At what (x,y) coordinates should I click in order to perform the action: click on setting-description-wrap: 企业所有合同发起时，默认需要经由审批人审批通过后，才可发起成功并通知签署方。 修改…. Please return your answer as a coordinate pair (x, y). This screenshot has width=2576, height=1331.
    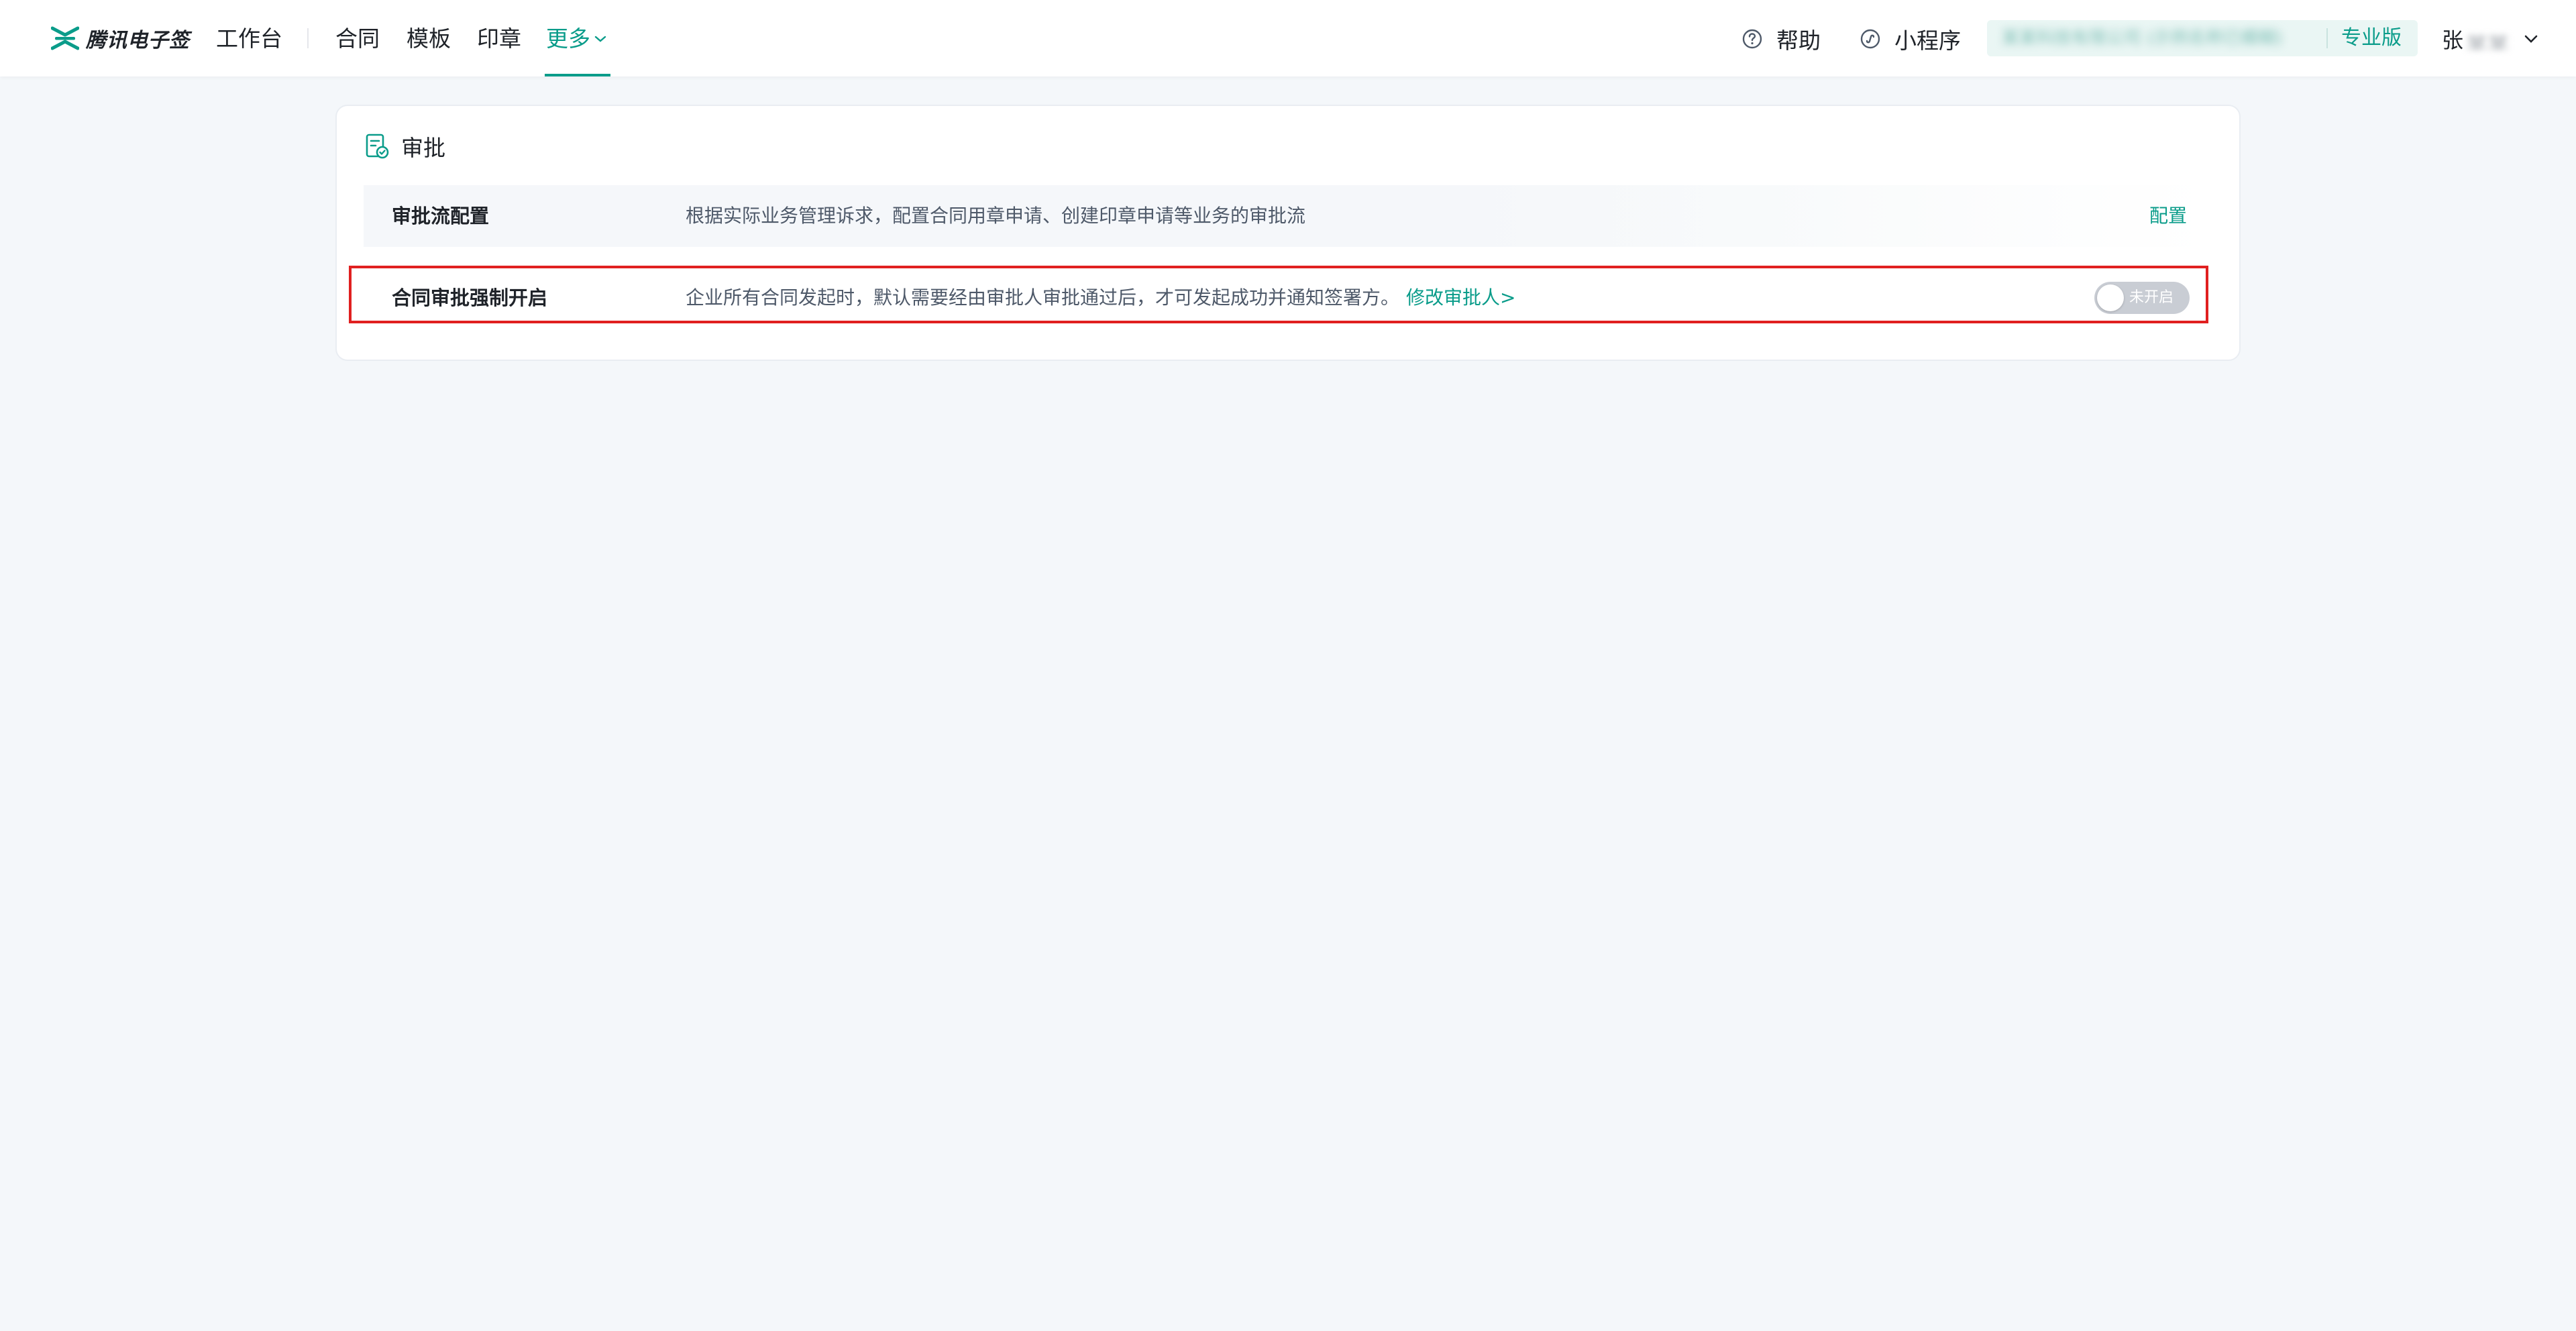
    Looking at the image, I should click on (1100, 298).